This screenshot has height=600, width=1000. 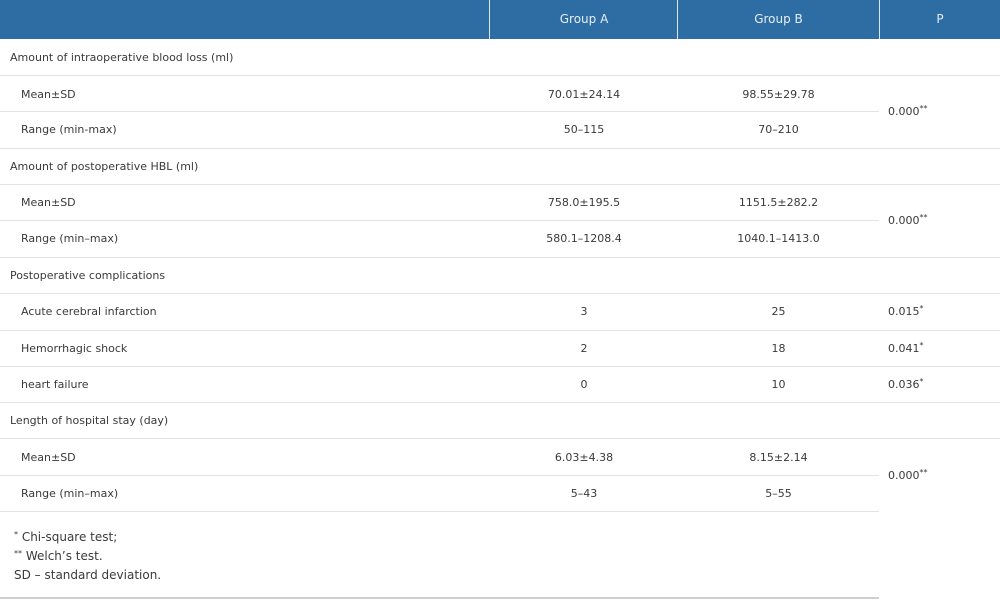 I want to click on group-b-value: 1040.1–1413.0, so click(x=778, y=238).